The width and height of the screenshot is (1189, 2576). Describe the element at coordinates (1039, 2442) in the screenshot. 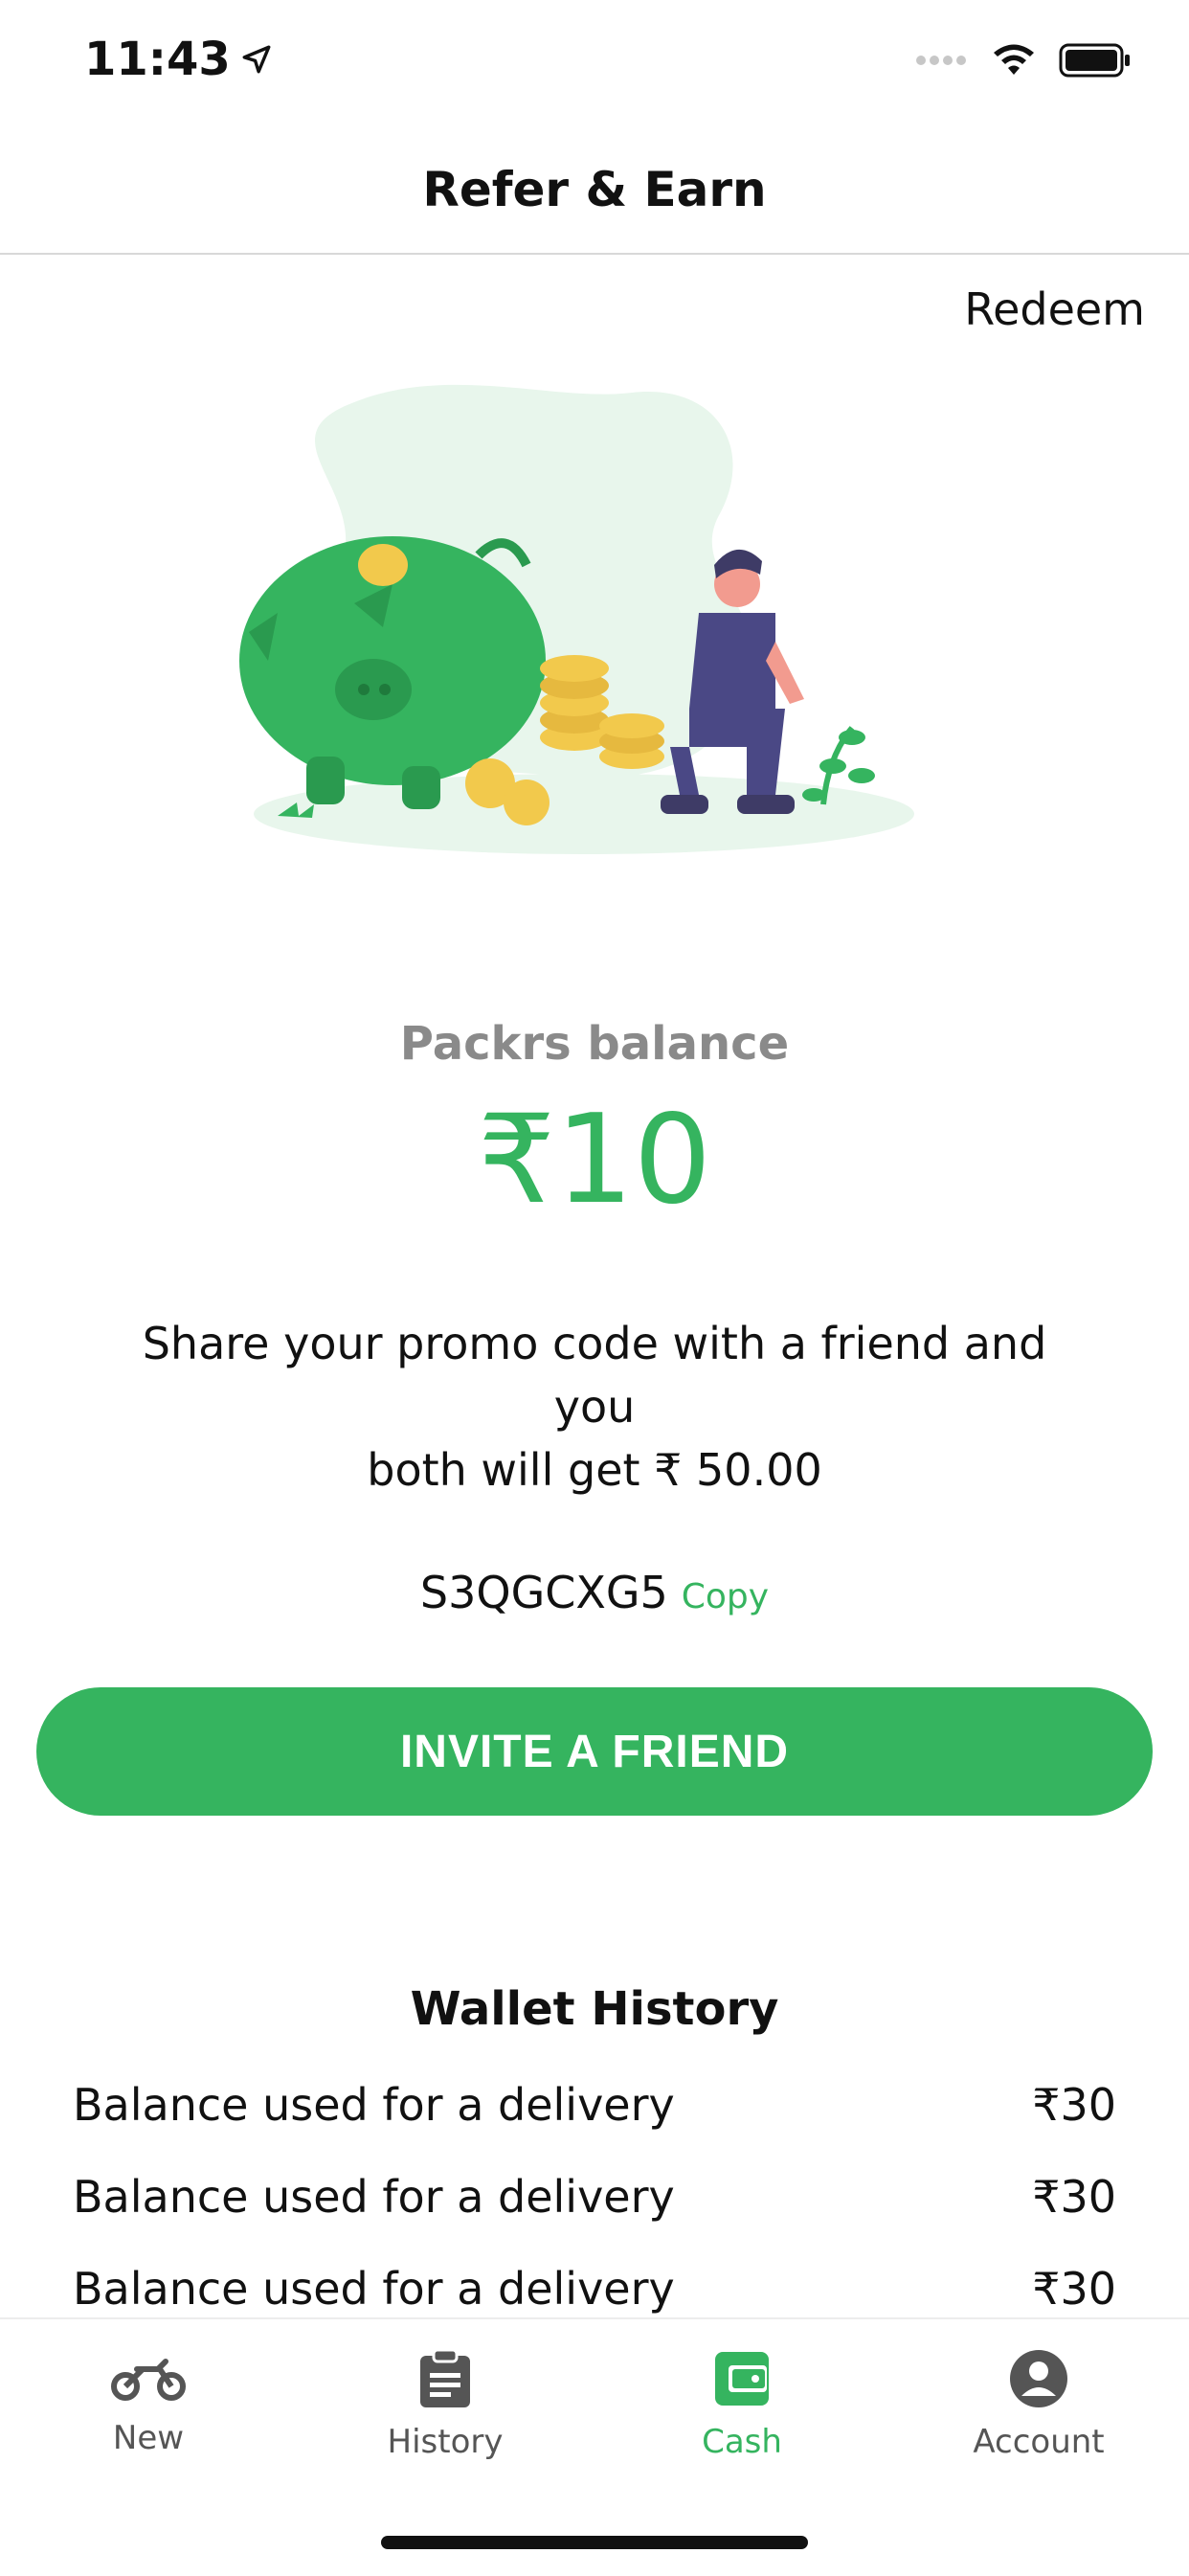

I see `tab-label: Account` at that location.